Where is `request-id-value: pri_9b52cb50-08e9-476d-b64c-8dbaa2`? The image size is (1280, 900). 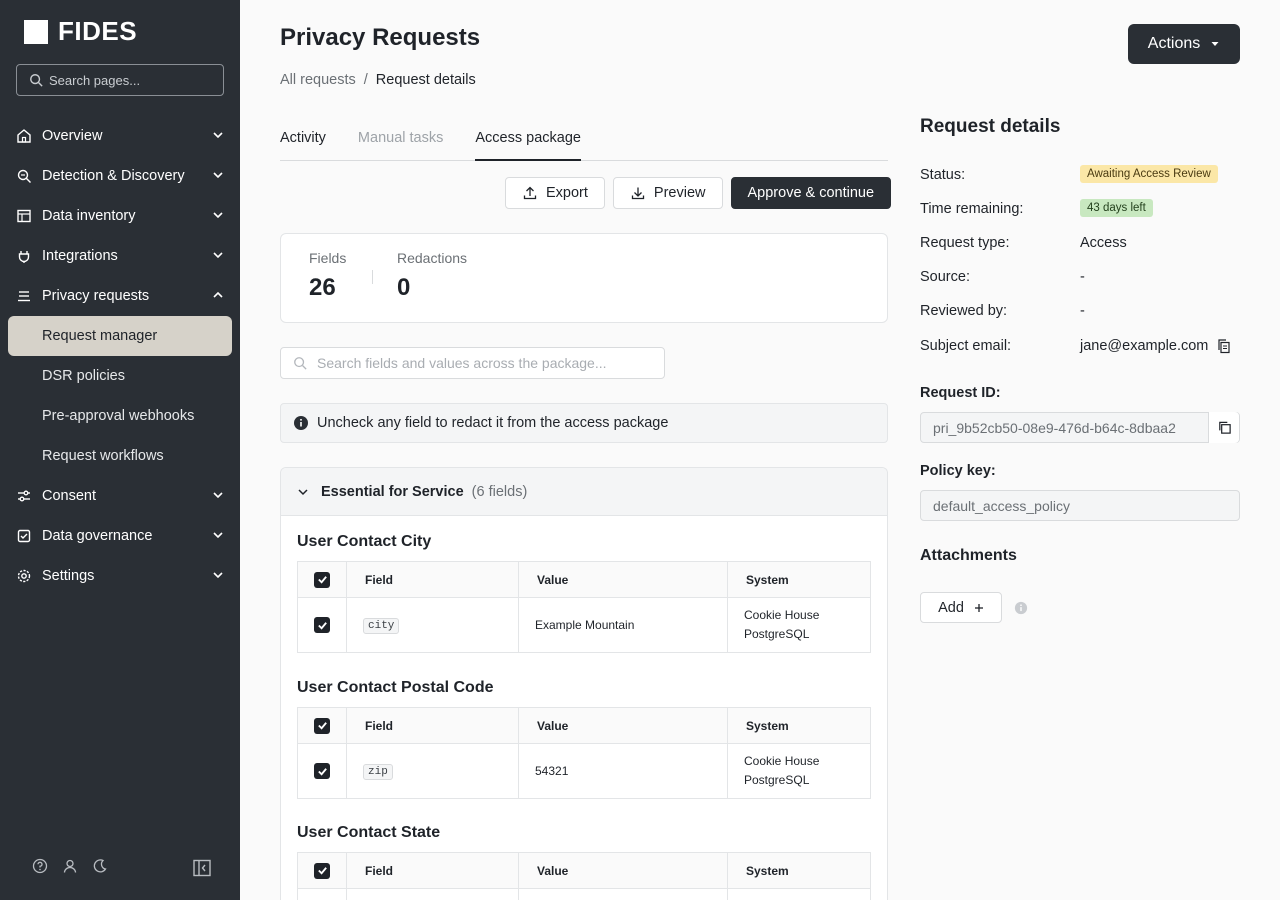
request-id-value: pri_9b52cb50-08e9-476d-b64c-8dbaa2 is located at coordinates (1054, 427).